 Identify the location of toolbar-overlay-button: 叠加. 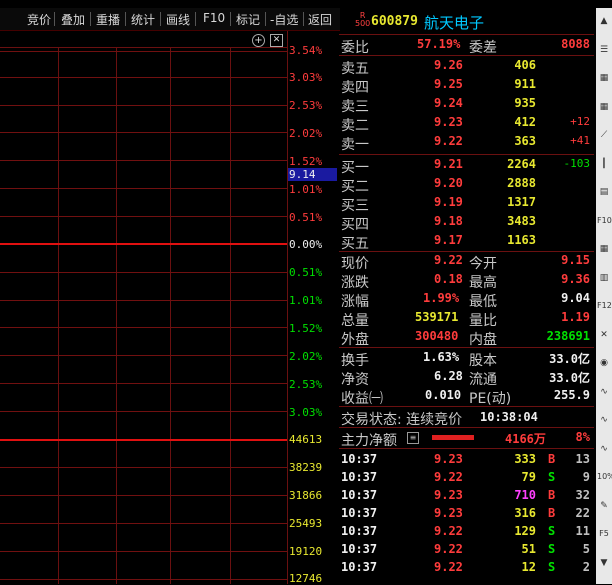
(73, 19).